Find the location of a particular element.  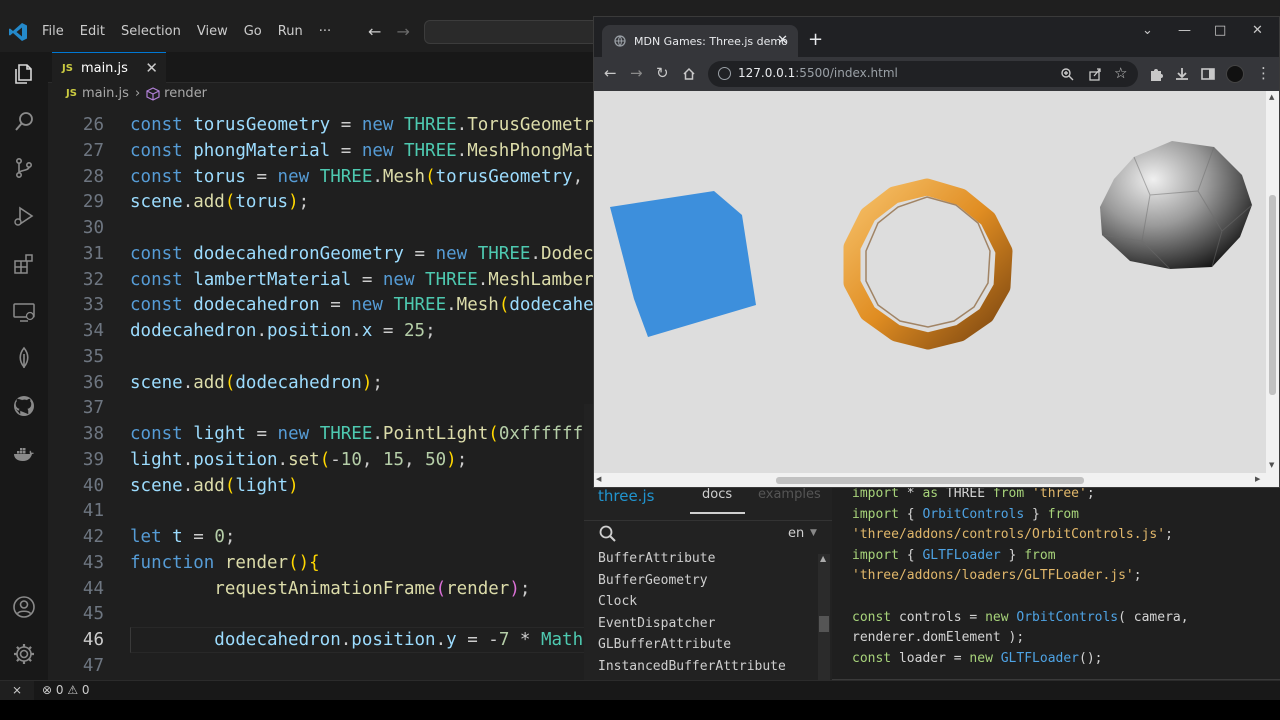

docs-logo: three.js is located at coordinates (626, 496).